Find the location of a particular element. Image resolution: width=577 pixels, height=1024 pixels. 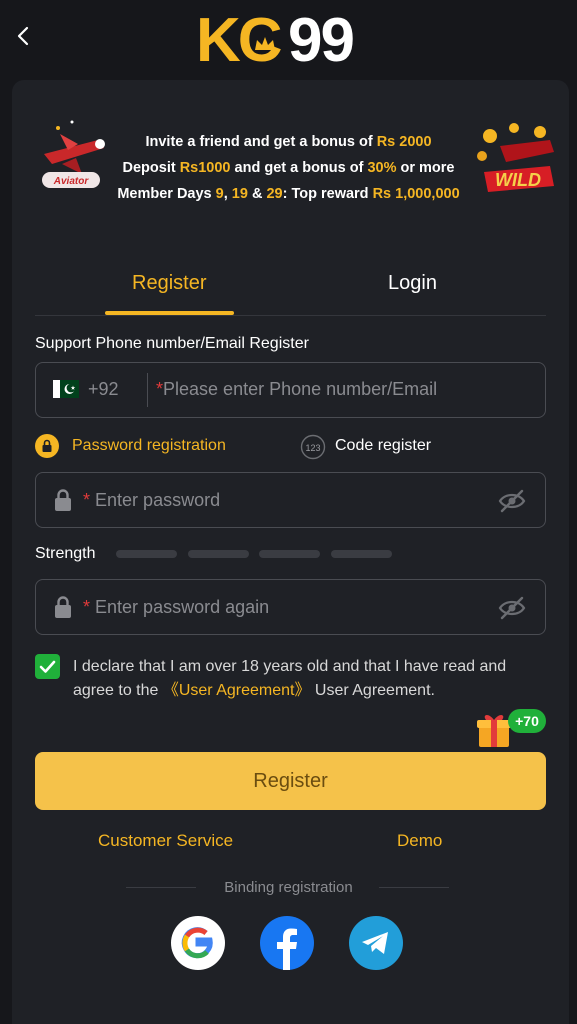

promo-highlight: 30% is located at coordinates (382, 168).